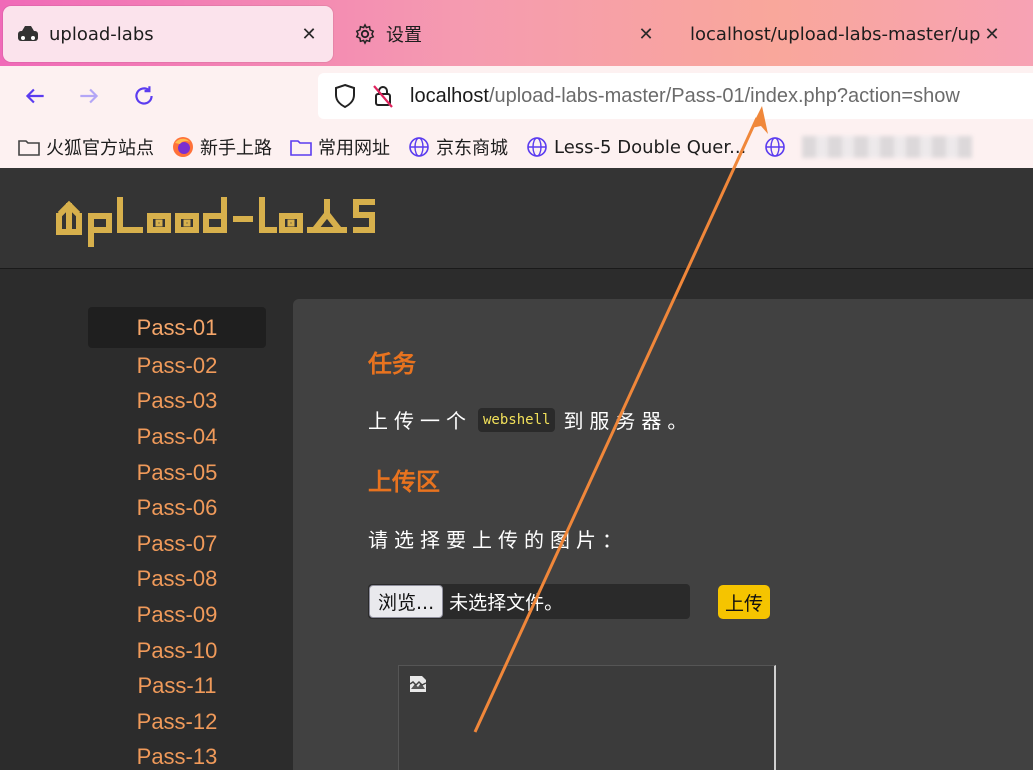 The width and height of the screenshot is (1033, 770). I want to click on sidebar-item-pass-05: Pass-05, so click(177, 473).